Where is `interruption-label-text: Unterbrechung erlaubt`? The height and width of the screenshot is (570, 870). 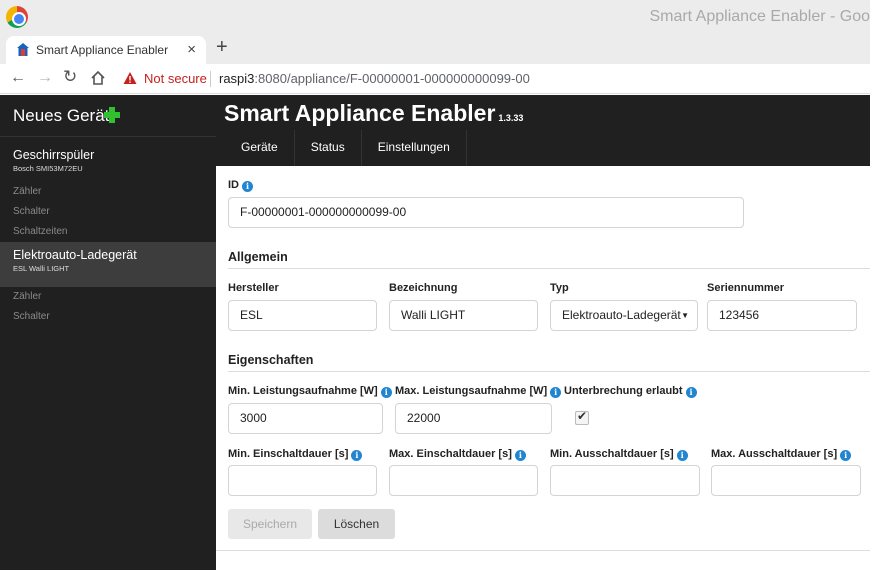
interruption-label-text: Unterbrechung erlaubt is located at coordinates (623, 391).